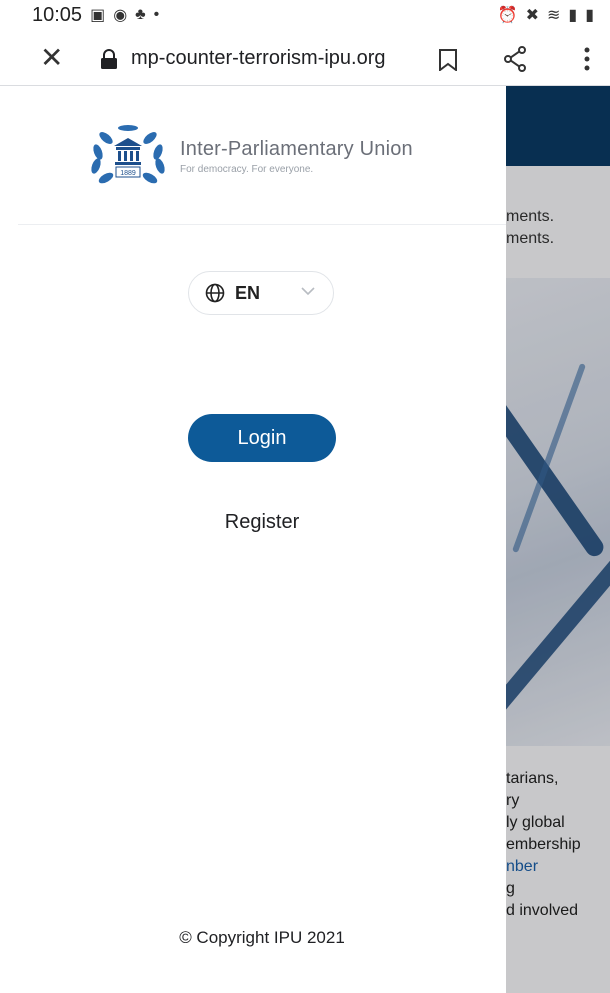 The image size is (610, 993). What do you see at coordinates (532, 15) in the screenshot?
I see `mute-icon: ✖` at bounding box center [532, 15].